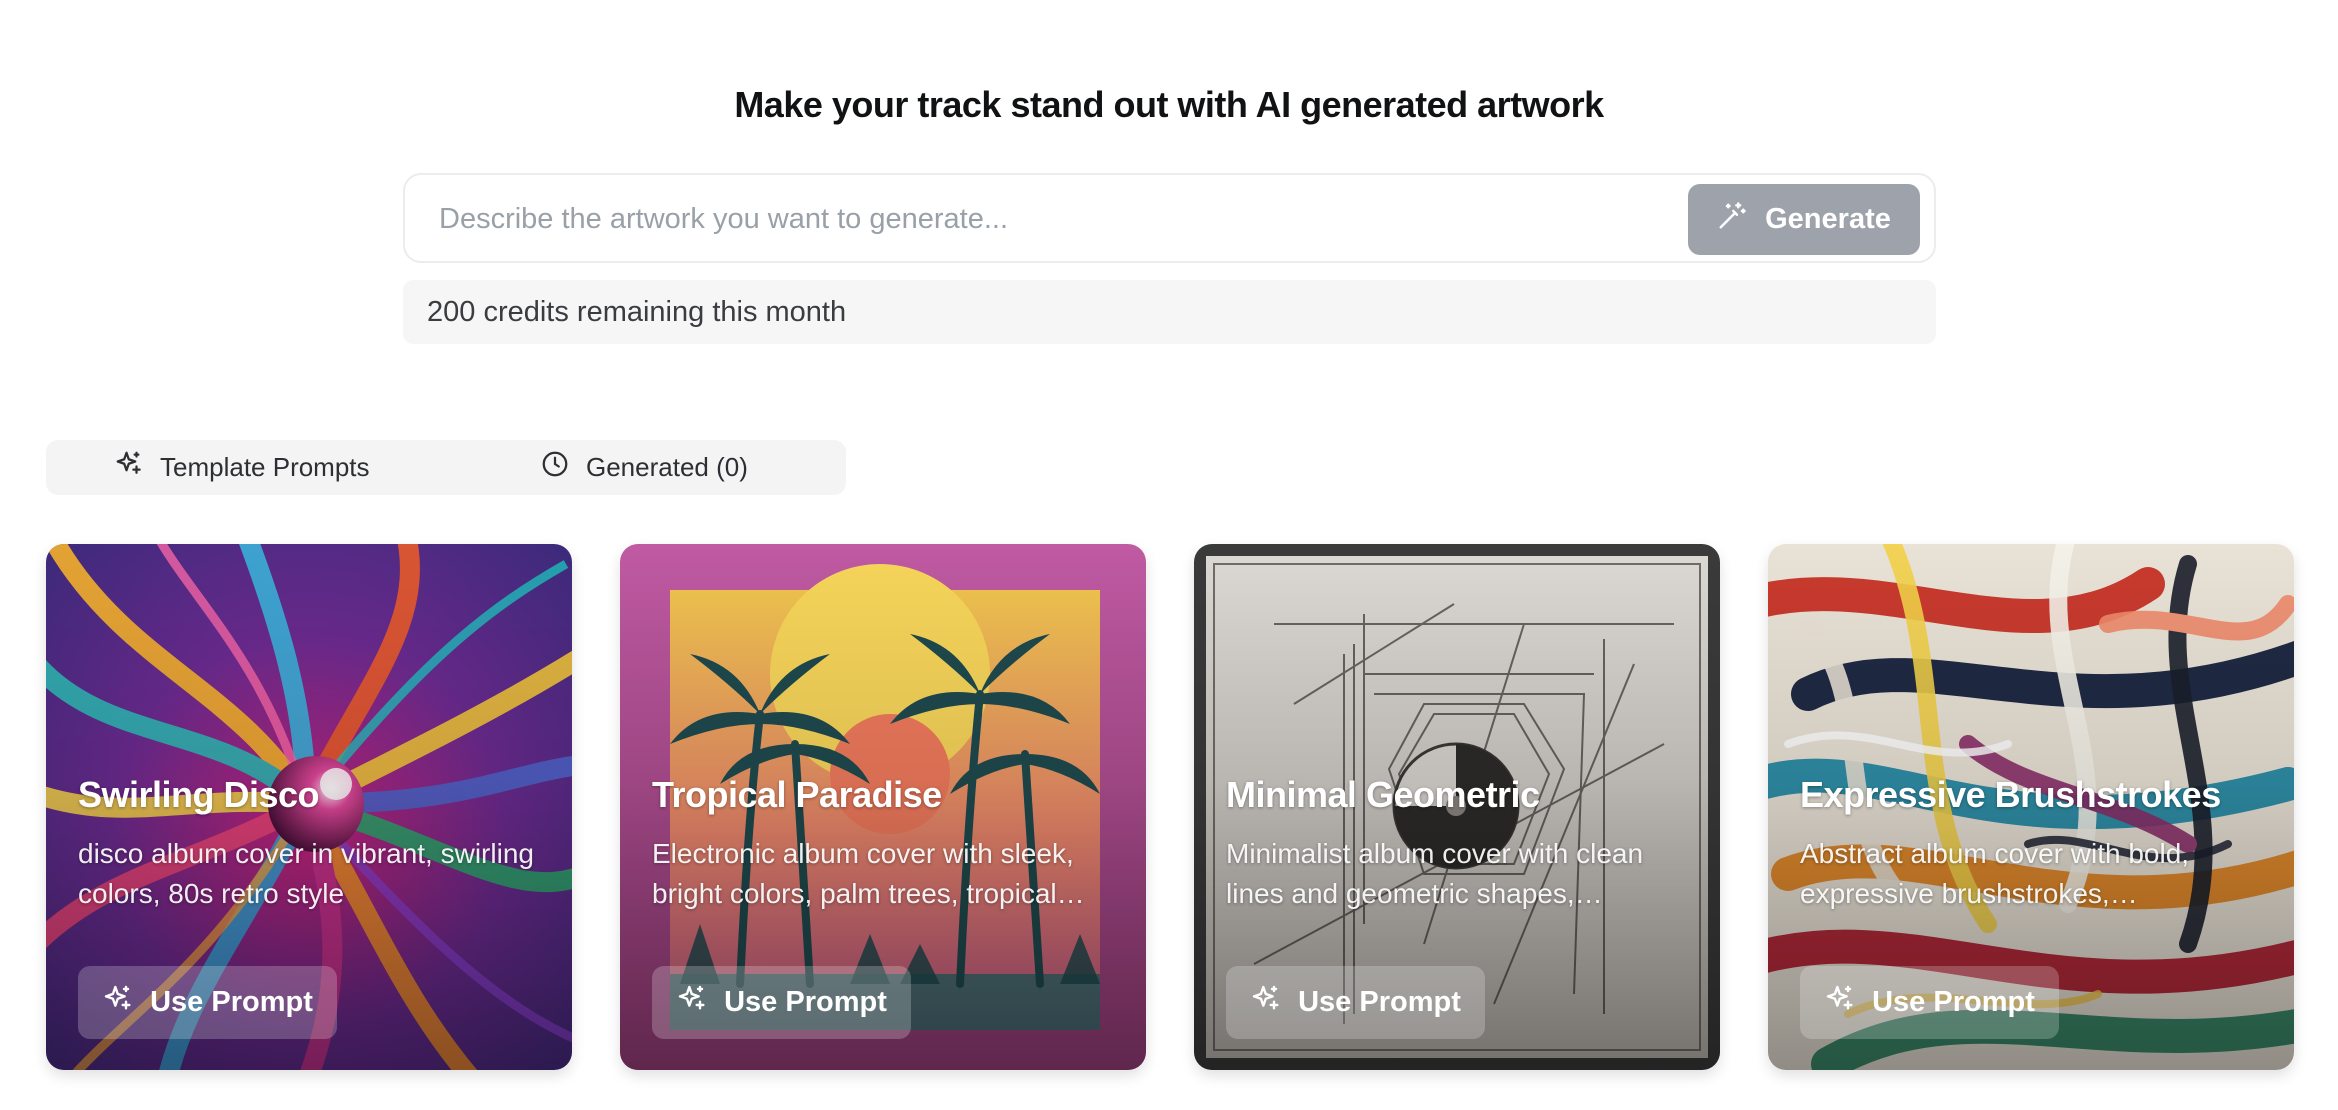 This screenshot has width=2338, height=1110. Describe the element at coordinates (1383, 794) in the screenshot. I see `card-title: Minimal Geometric` at that location.